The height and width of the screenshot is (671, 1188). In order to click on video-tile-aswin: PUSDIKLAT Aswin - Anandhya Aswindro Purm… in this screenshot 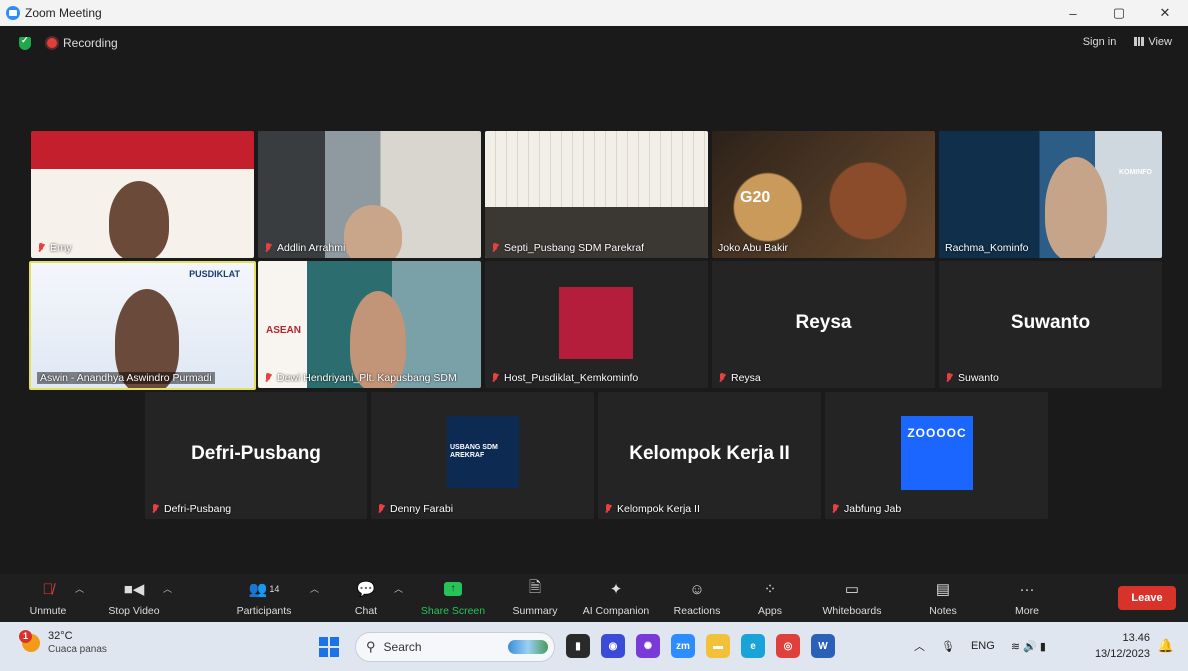, I will do `click(142, 325)`.